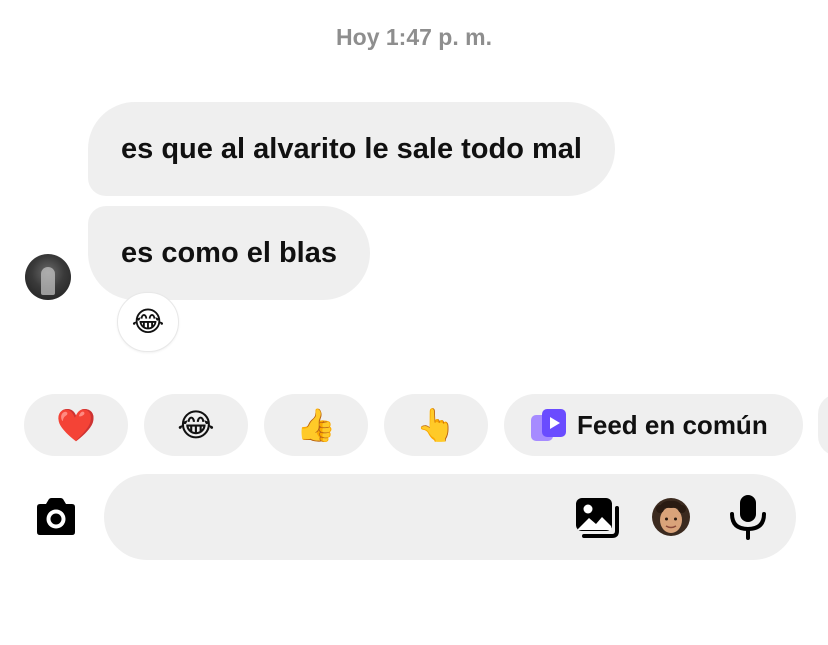 The width and height of the screenshot is (828, 645). I want to click on shared-feed-button: Feed en común, so click(653, 425).